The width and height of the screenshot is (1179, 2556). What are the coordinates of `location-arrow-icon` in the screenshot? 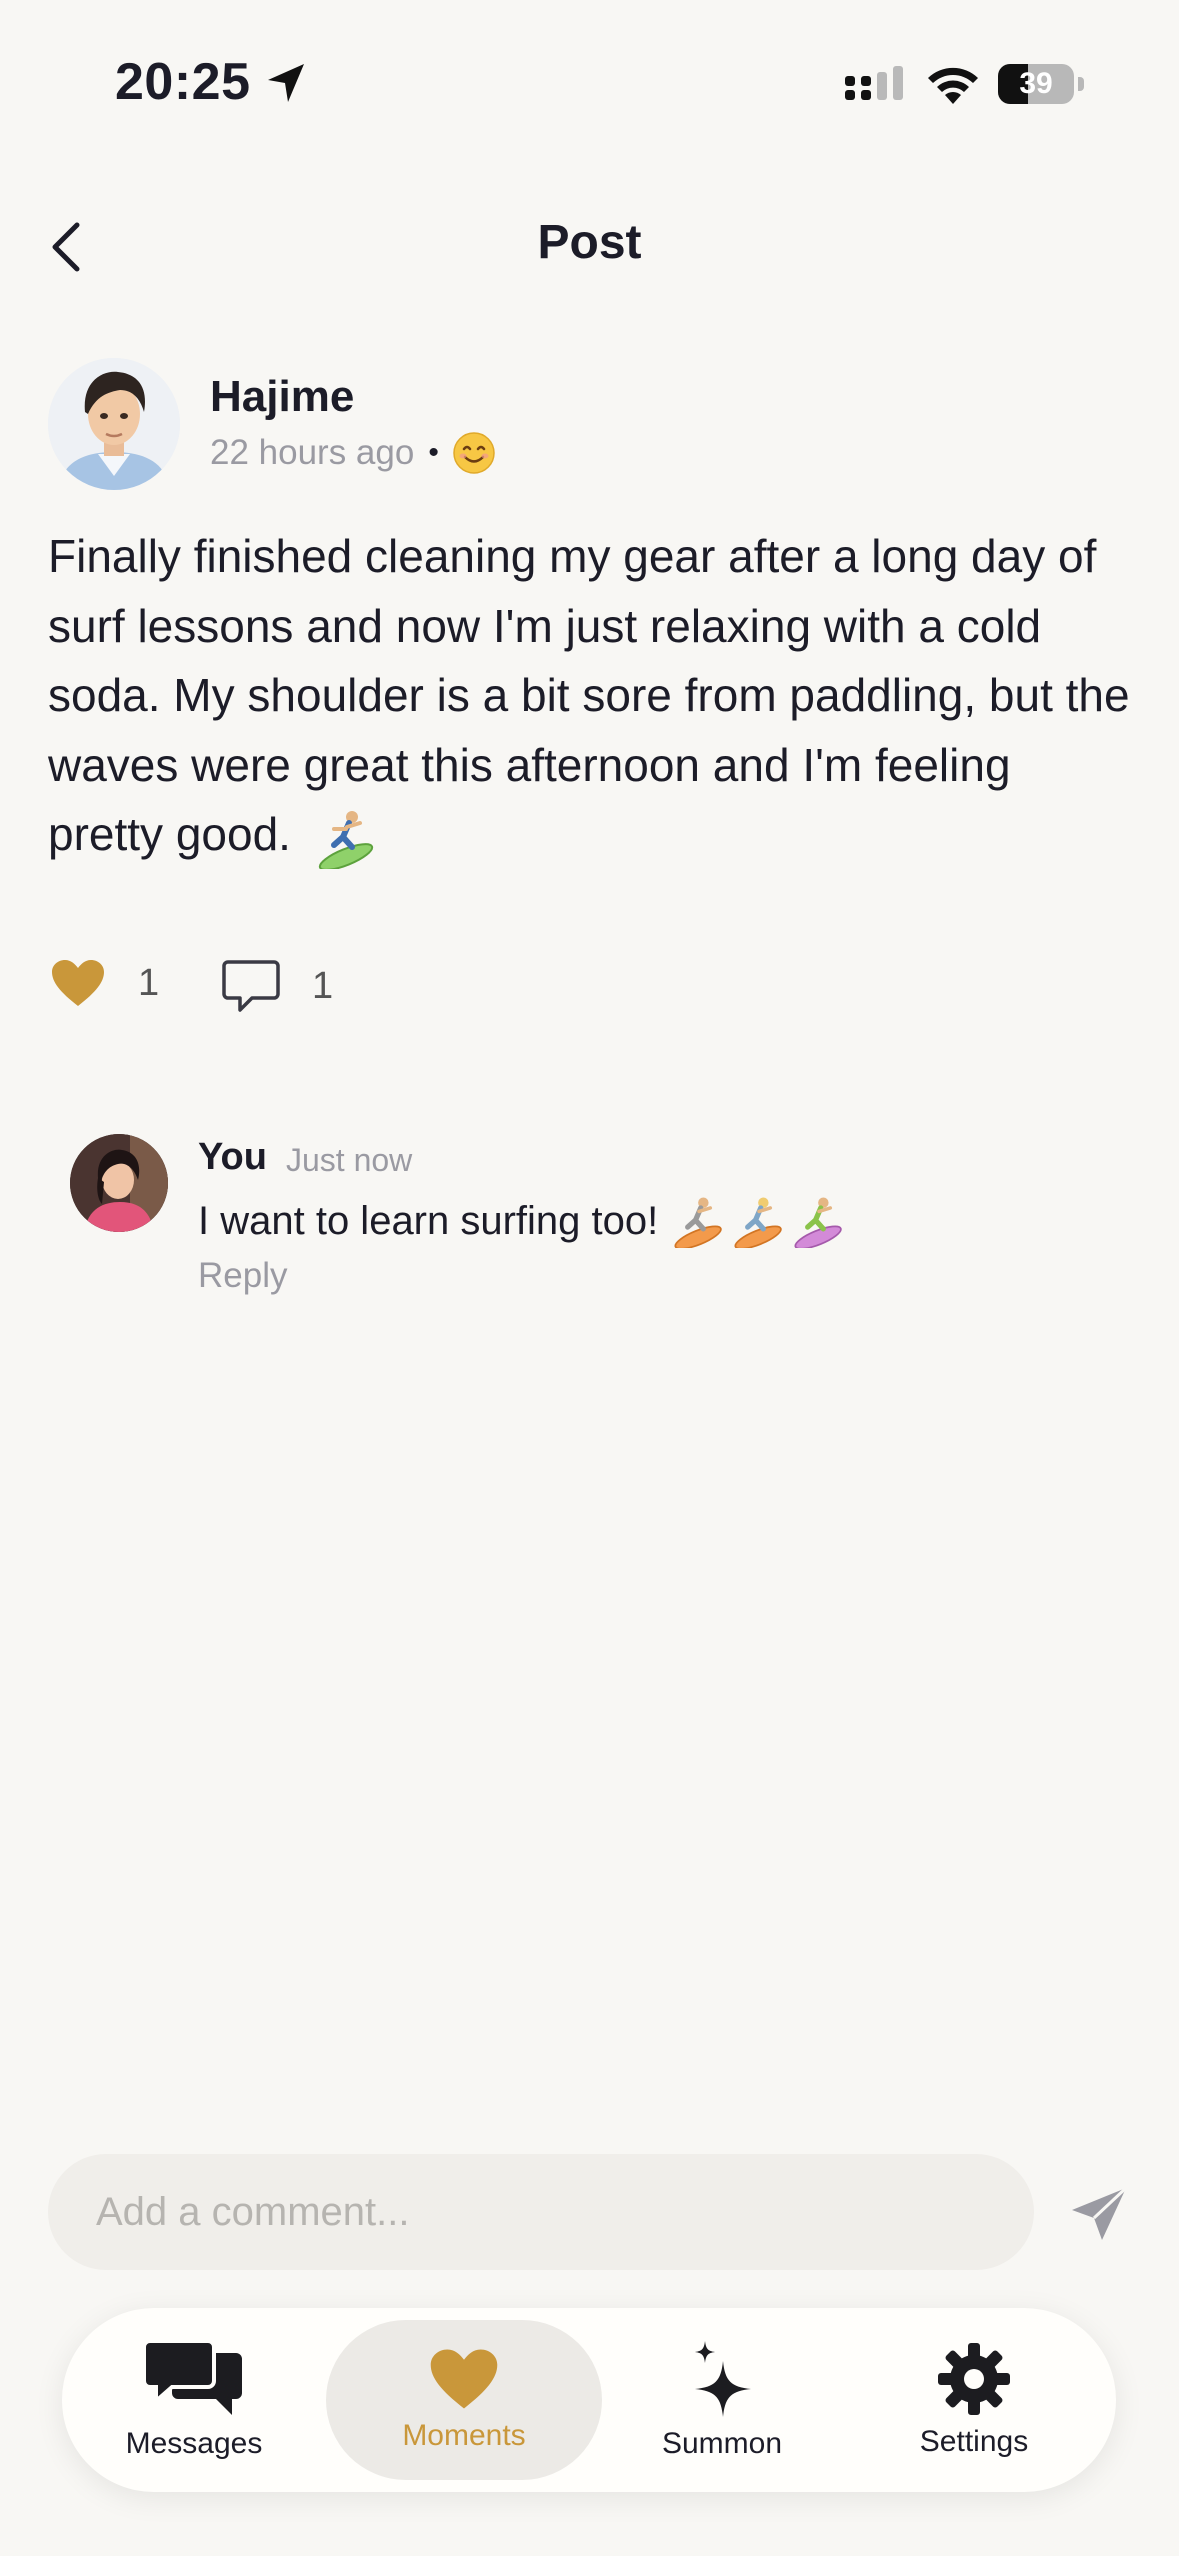 It's located at (286, 83).